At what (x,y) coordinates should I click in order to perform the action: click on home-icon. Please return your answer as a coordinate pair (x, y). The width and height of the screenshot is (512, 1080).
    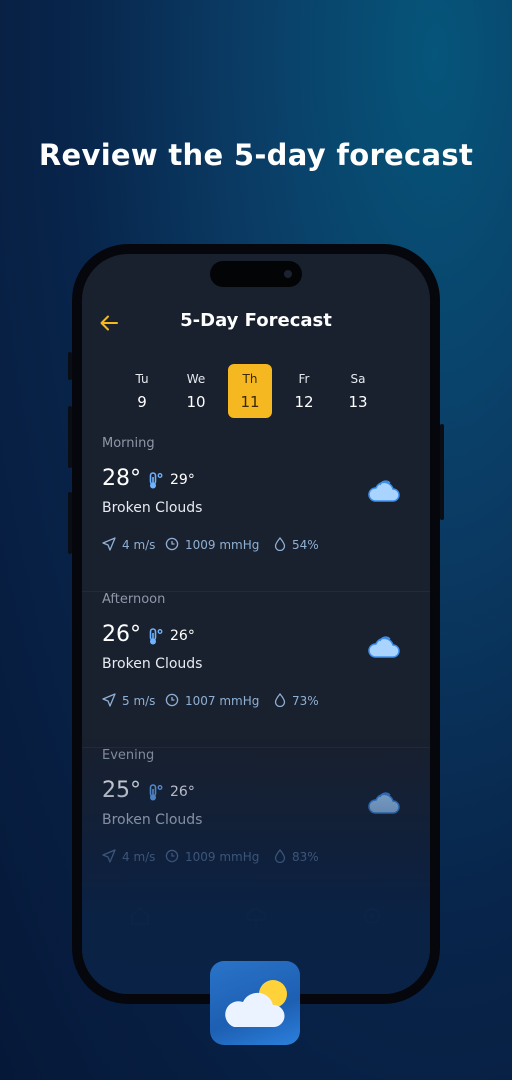
    Looking at the image, I should click on (140, 916).